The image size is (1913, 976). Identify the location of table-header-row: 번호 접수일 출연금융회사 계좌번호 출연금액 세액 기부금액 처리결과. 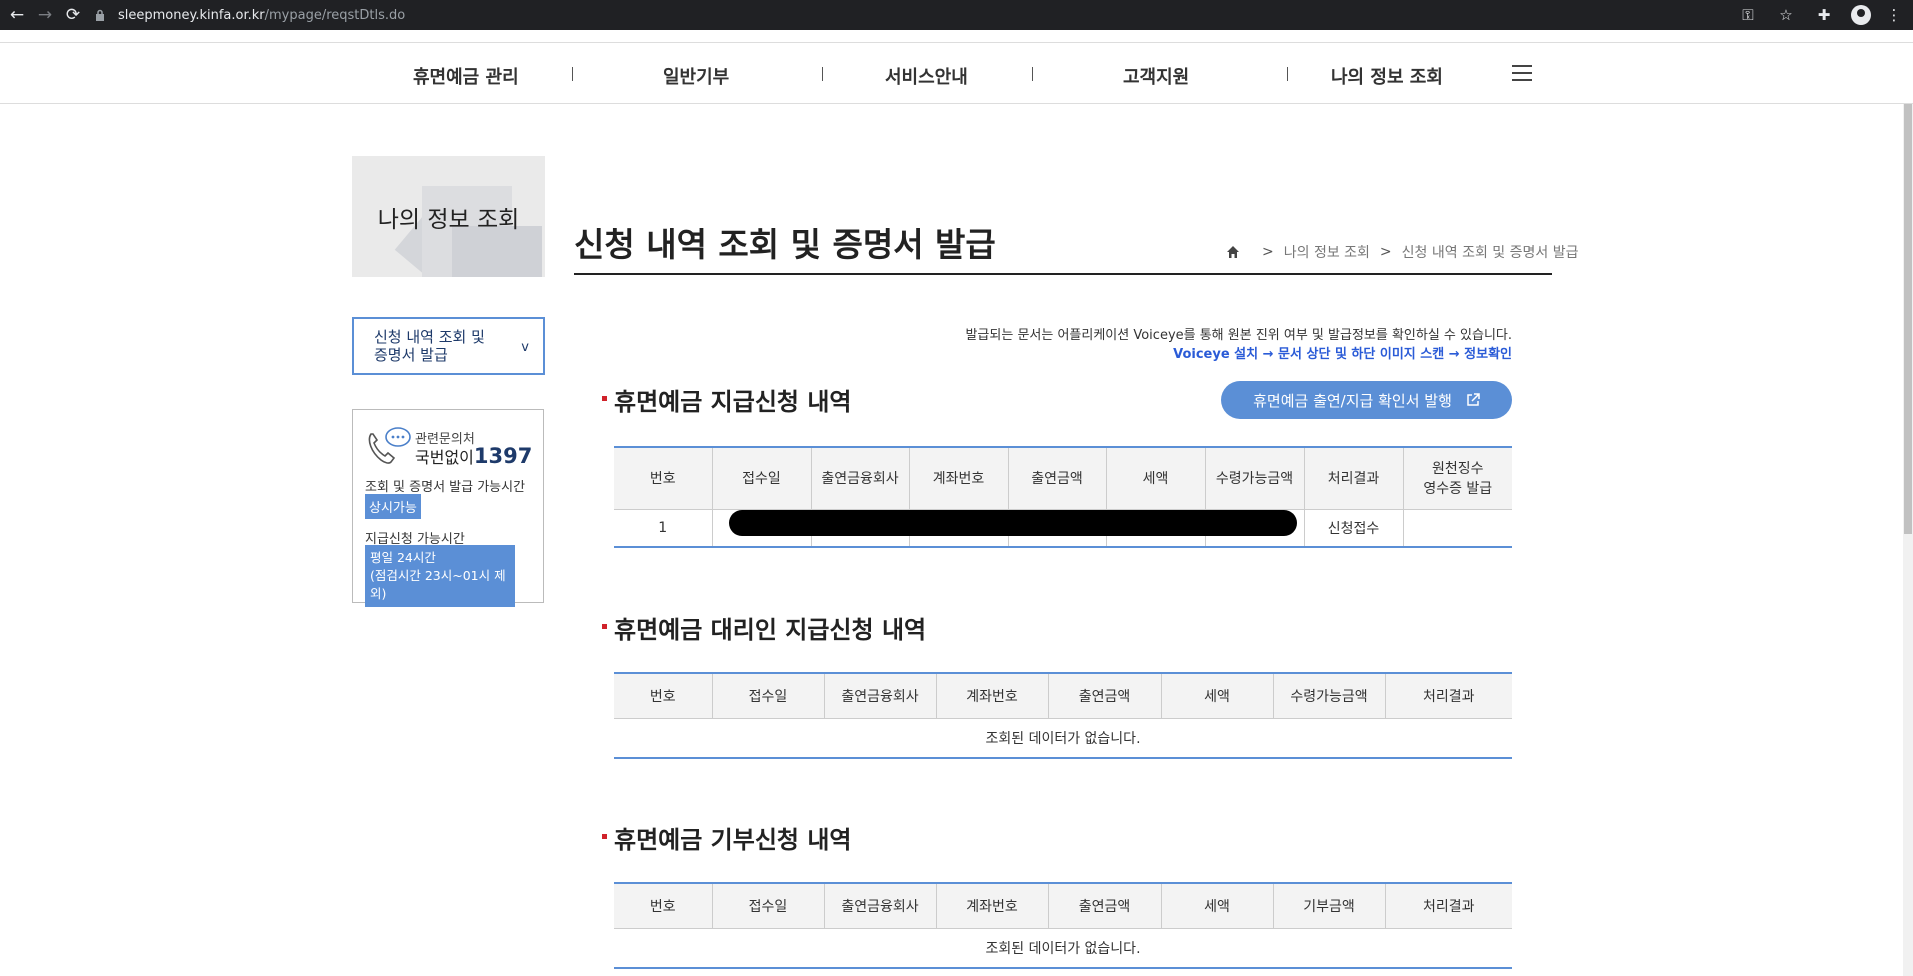
(1063, 905).